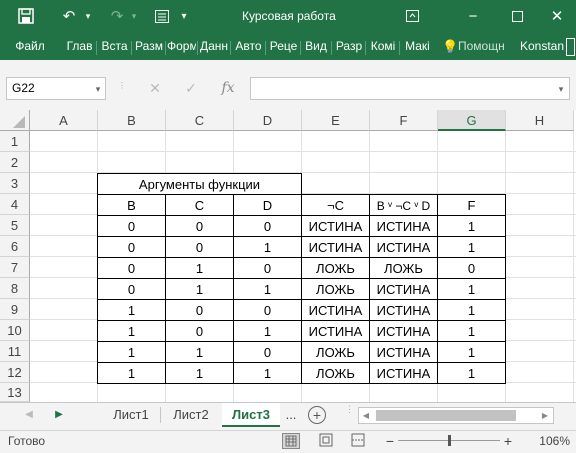  I want to click on column-header-e: E, so click(336, 120).